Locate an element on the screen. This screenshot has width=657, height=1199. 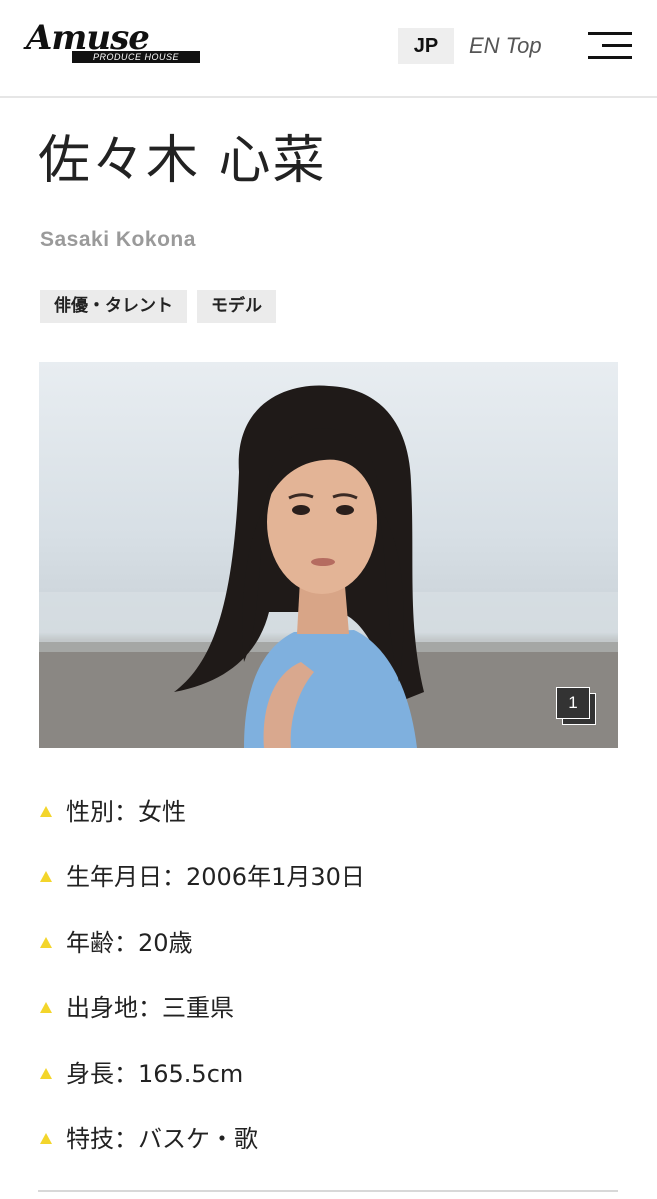
profile-item-text: 年齢：20歳 is located at coordinates (129, 942).